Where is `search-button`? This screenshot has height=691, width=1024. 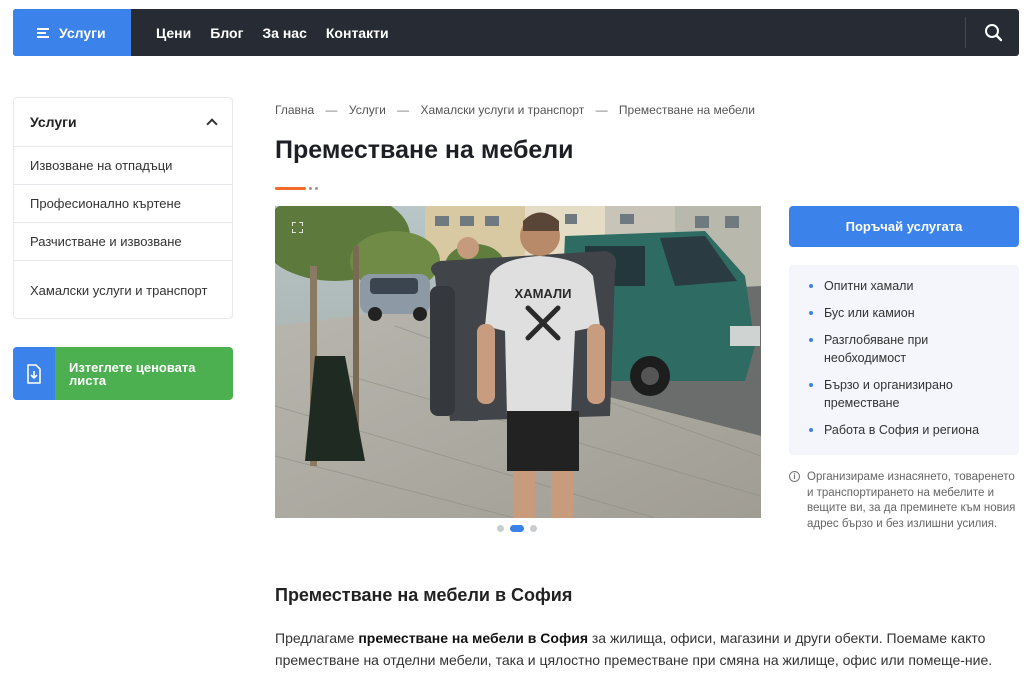
search-button is located at coordinates (994, 33).